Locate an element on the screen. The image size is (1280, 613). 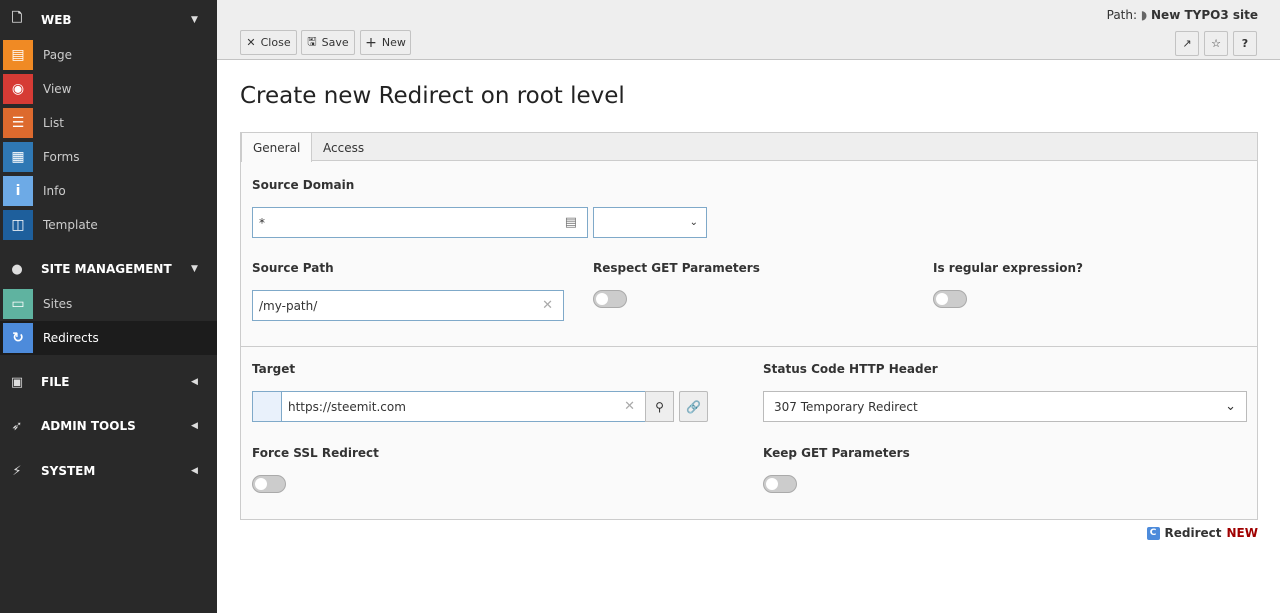
open-new-window-button: ↗ is located at coordinates (1187, 43).